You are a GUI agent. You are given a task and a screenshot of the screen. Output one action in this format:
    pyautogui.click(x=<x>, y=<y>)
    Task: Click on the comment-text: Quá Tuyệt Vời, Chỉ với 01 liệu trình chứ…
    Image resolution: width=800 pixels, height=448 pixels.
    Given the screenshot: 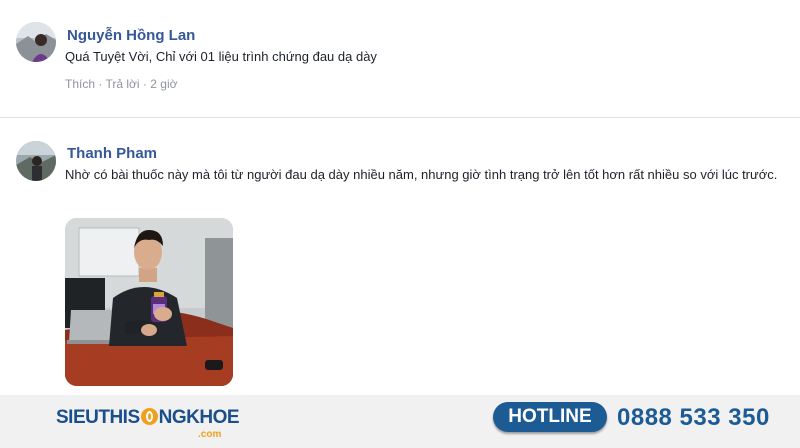 What is the action you would take?
    pyautogui.click(x=221, y=56)
    